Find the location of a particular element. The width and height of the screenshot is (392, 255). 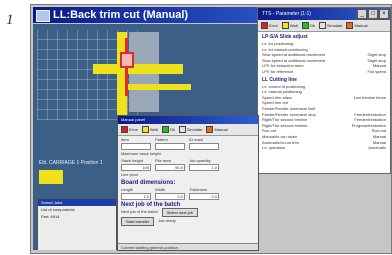

dialog-status-legend: Error Wait Ok Simulate Manual is located at coordinates (188, 130).